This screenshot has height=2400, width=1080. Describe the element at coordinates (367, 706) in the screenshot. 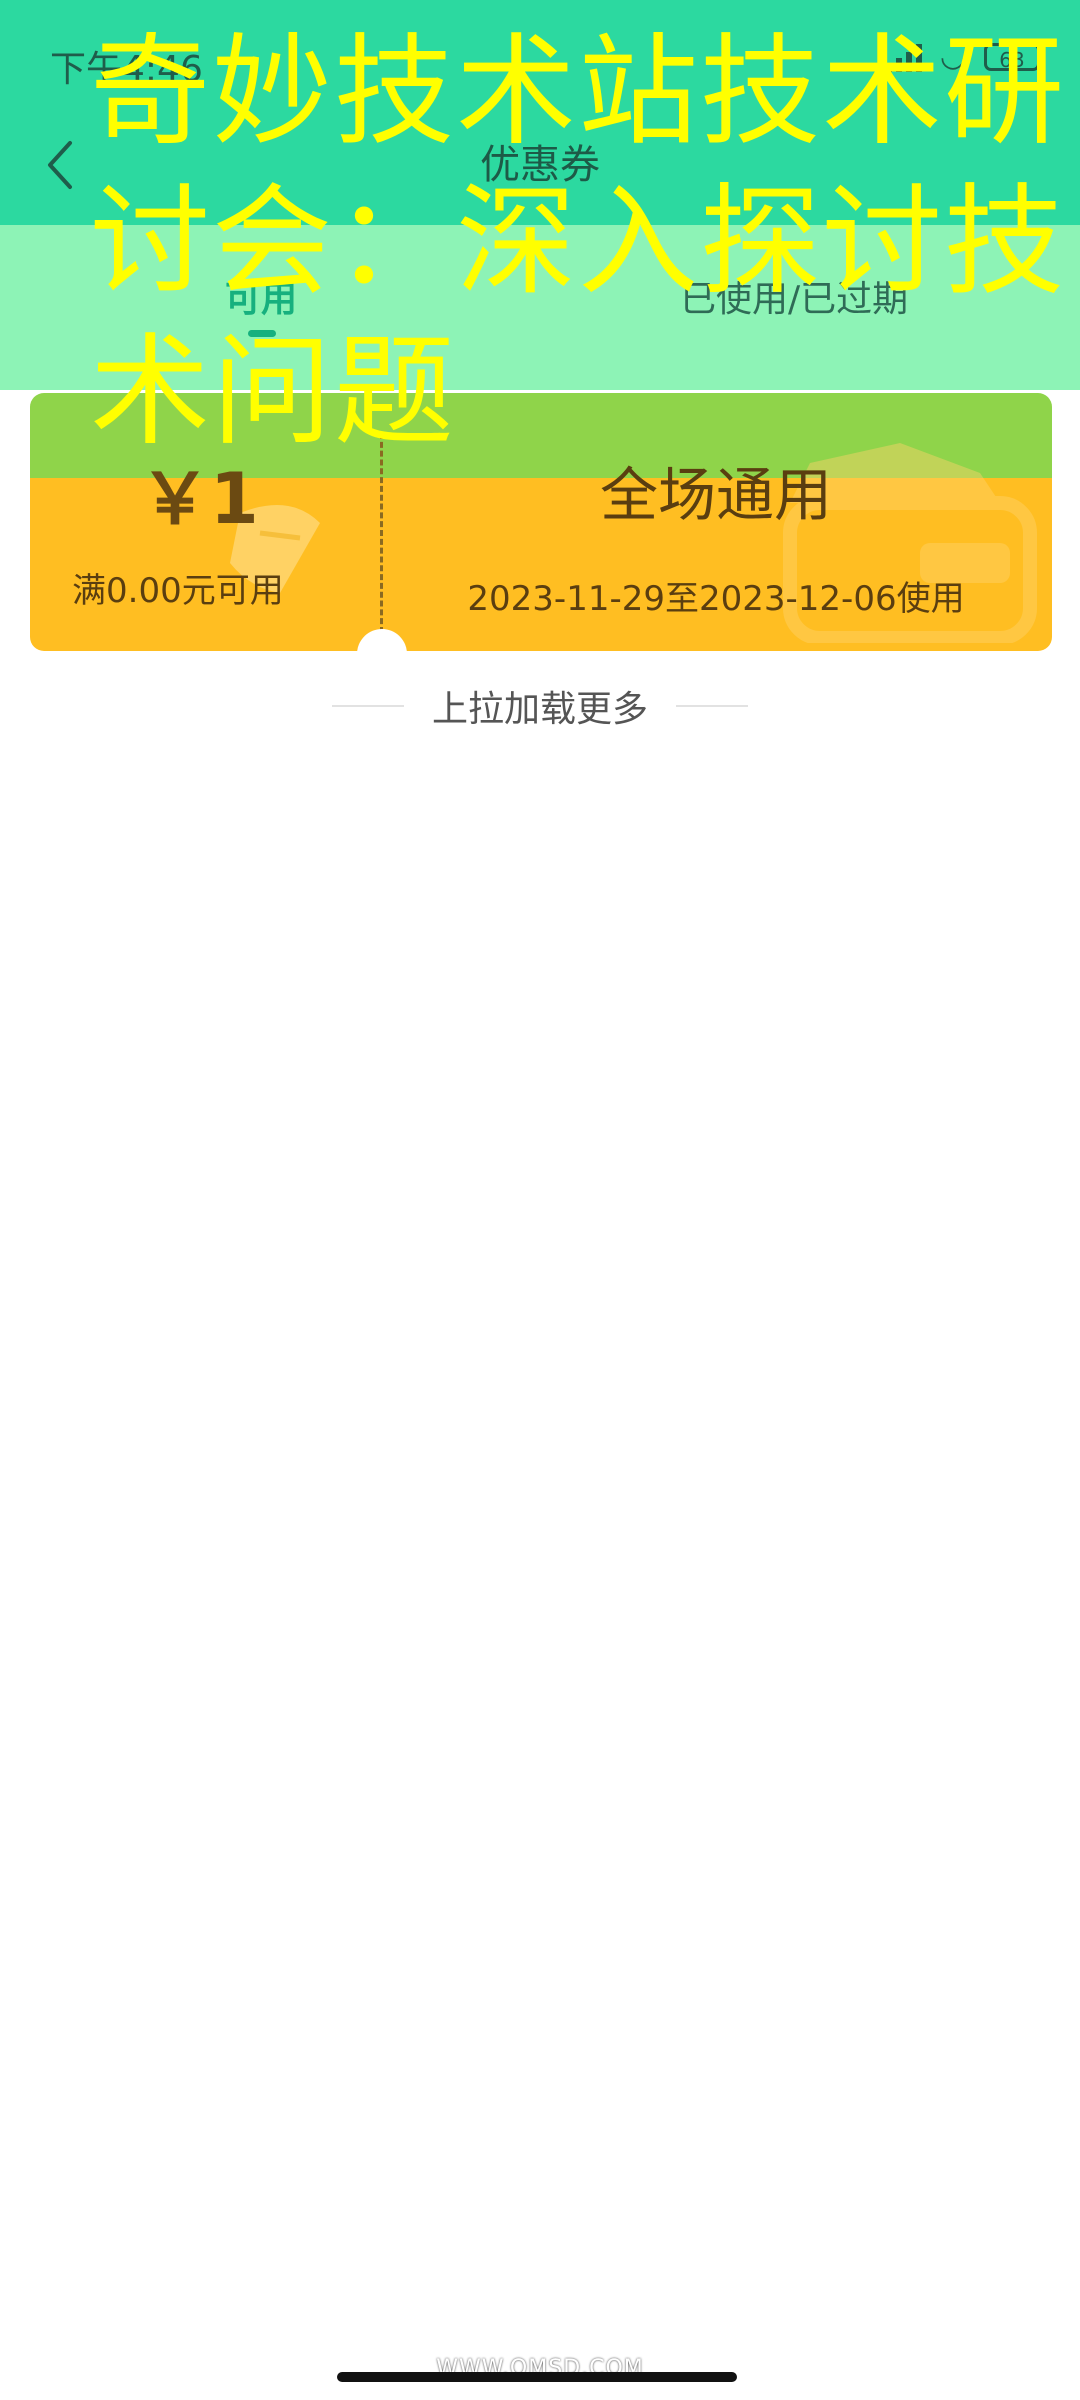

I see `load-more-line-left` at that location.